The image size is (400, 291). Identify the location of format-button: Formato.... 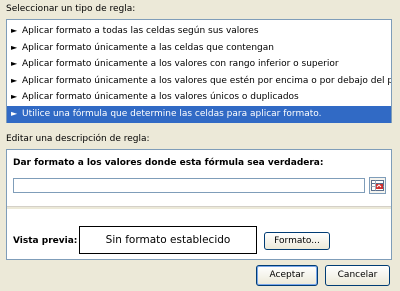
(297, 241).